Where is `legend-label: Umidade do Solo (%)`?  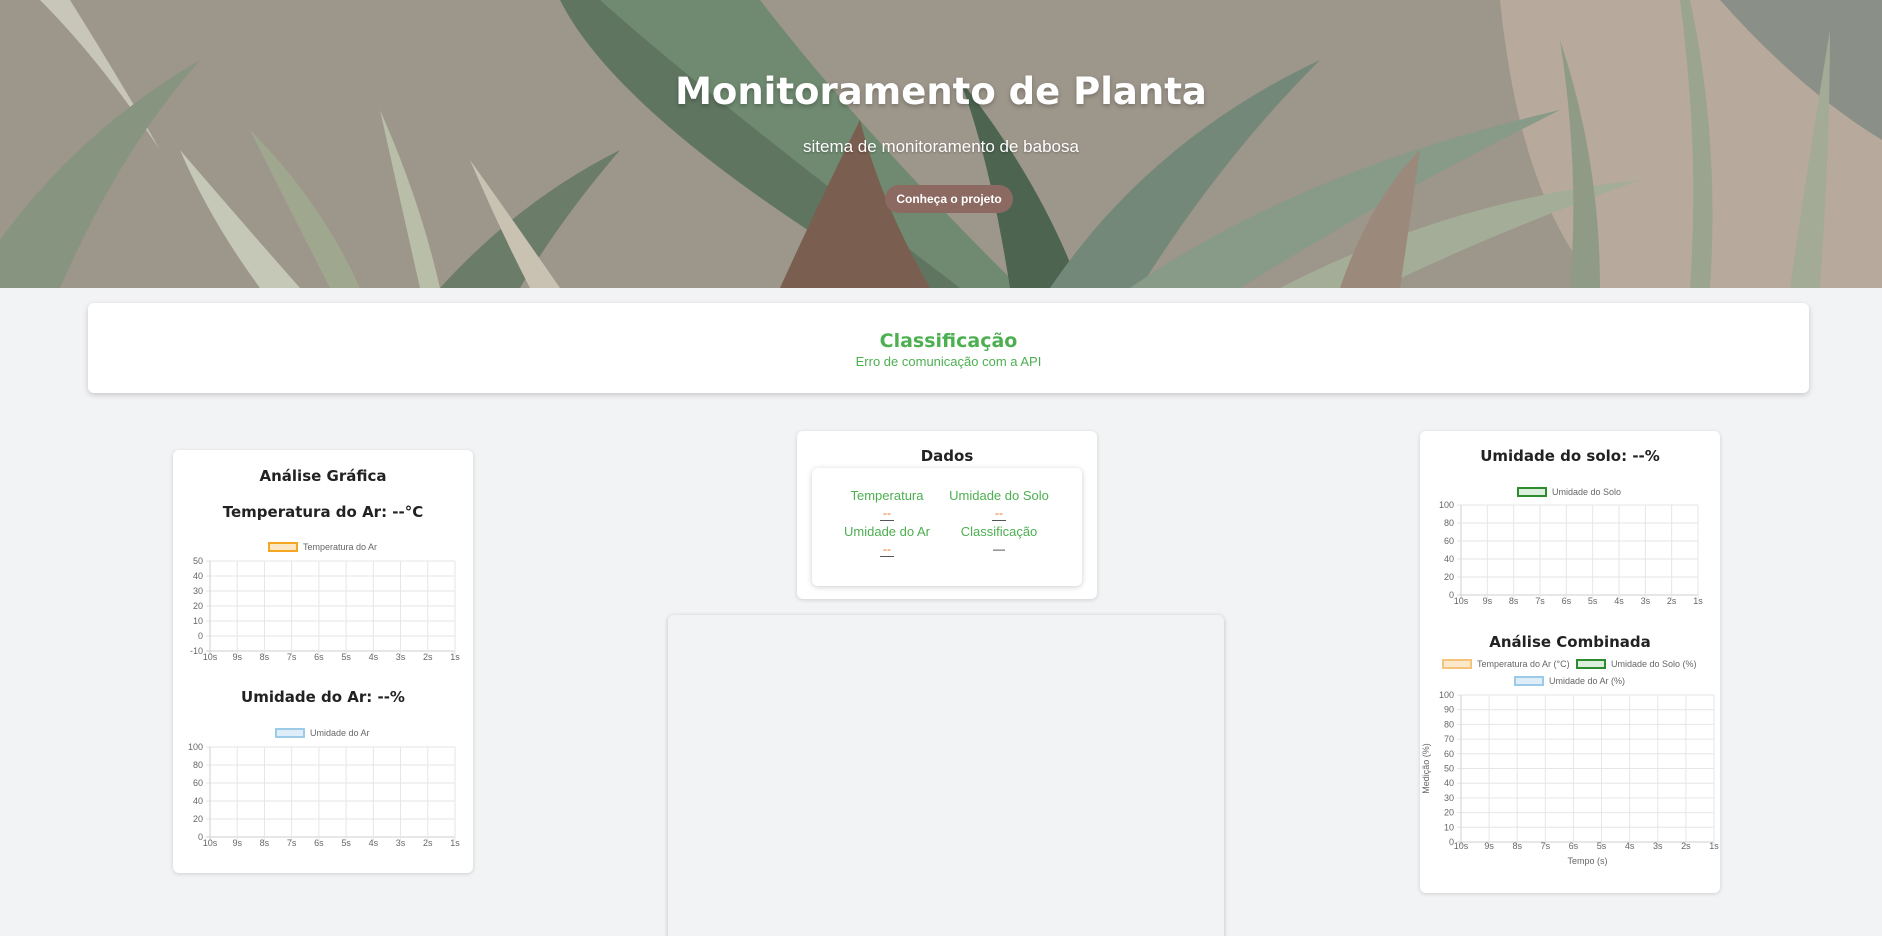
legend-label: Umidade do Solo (%) is located at coordinates (1654, 664).